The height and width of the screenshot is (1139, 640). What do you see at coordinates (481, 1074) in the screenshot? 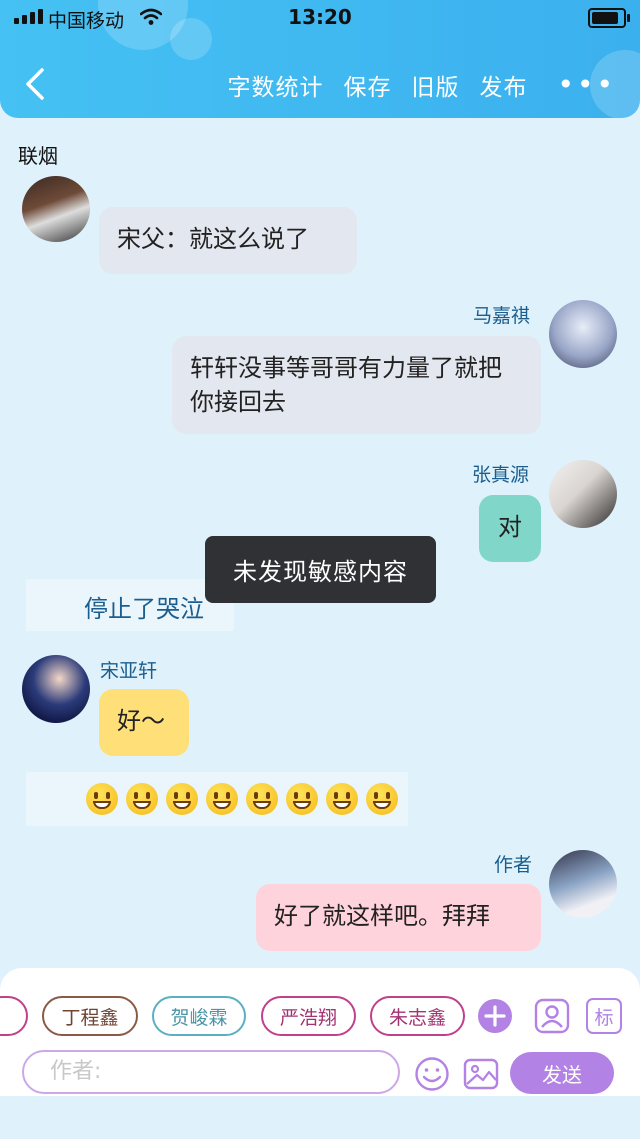
I see `image-icon` at bounding box center [481, 1074].